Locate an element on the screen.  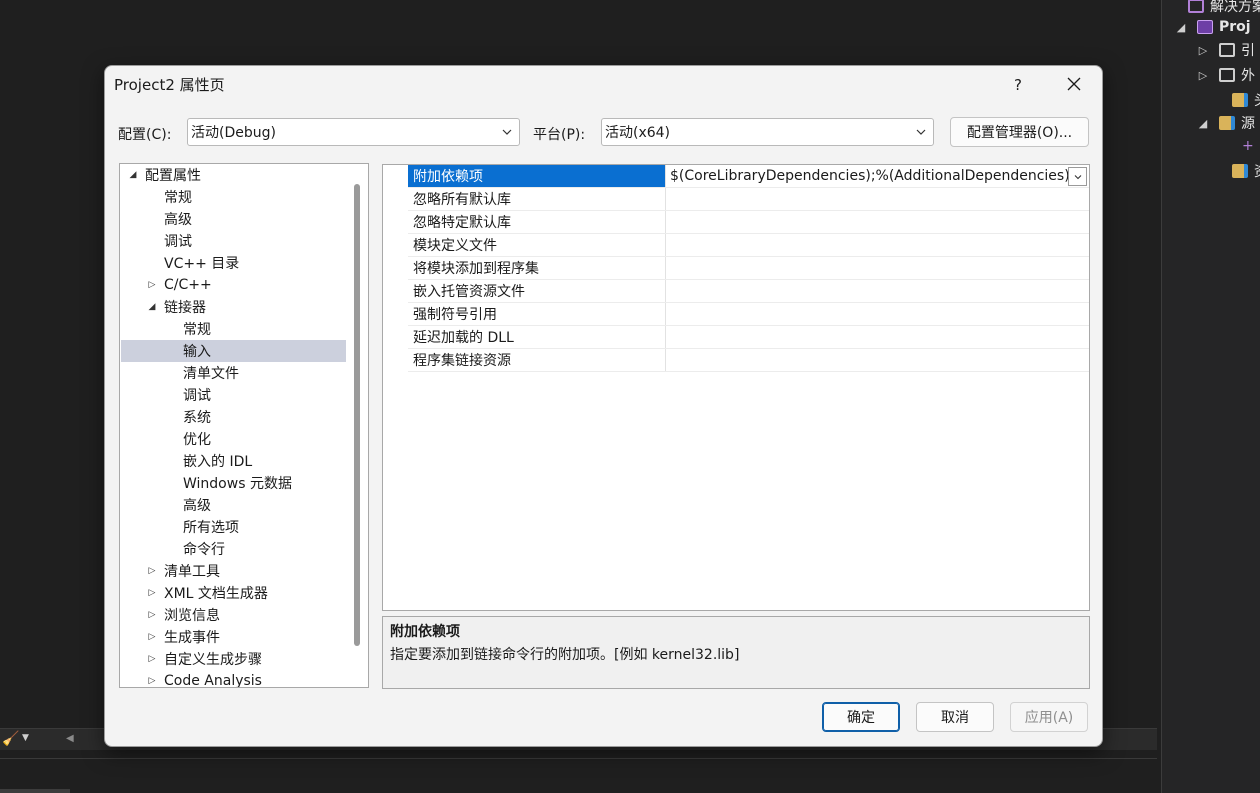
tree-scrollbar is located at coordinates (357, 415).